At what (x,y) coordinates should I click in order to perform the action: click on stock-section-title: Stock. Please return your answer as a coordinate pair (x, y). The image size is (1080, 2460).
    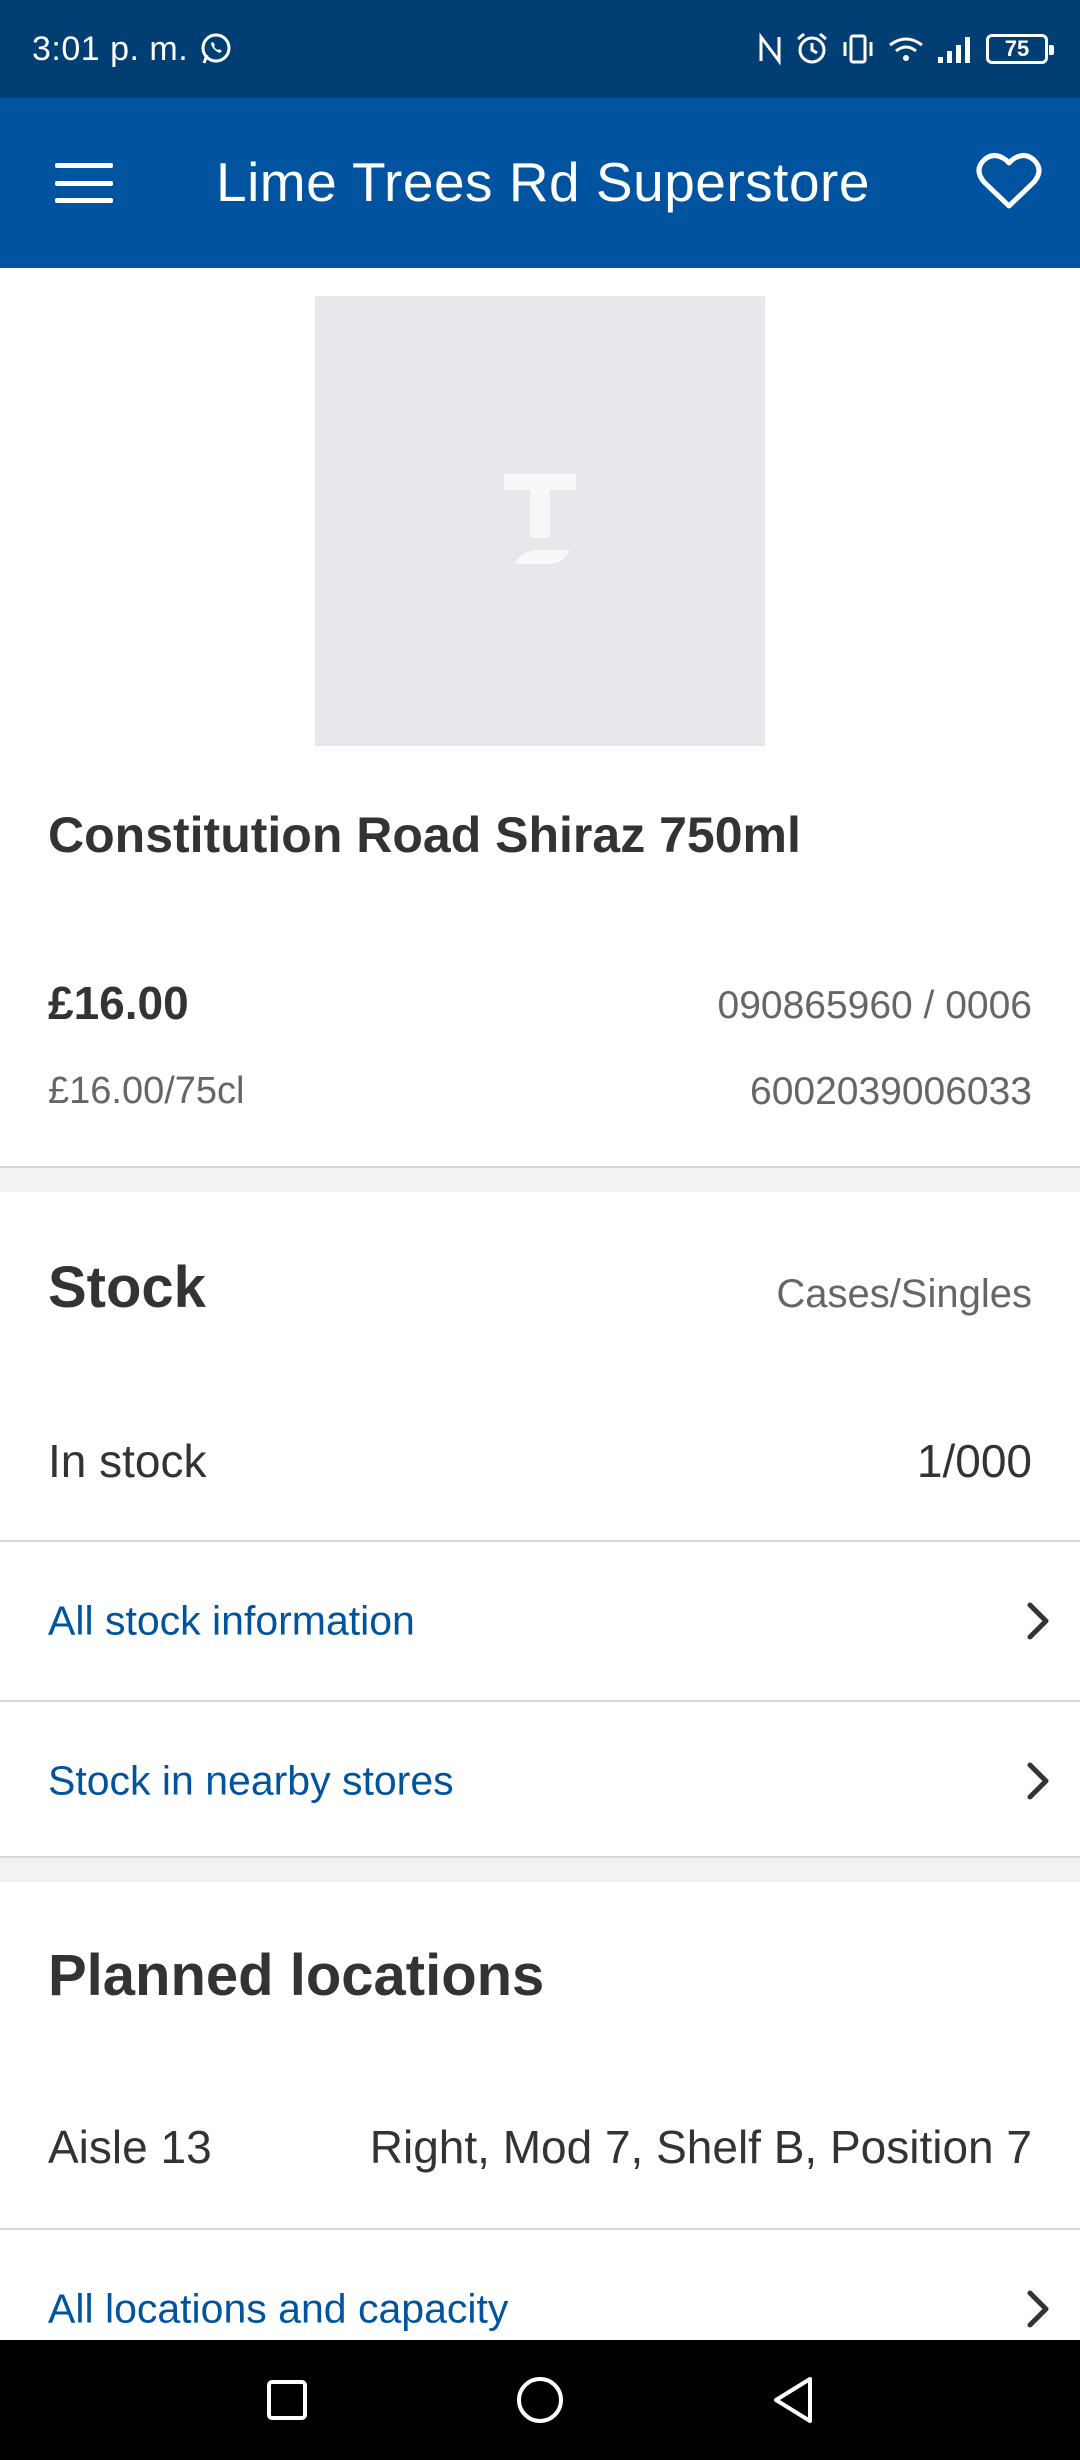
    Looking at the image, I should click on (127, 1287).